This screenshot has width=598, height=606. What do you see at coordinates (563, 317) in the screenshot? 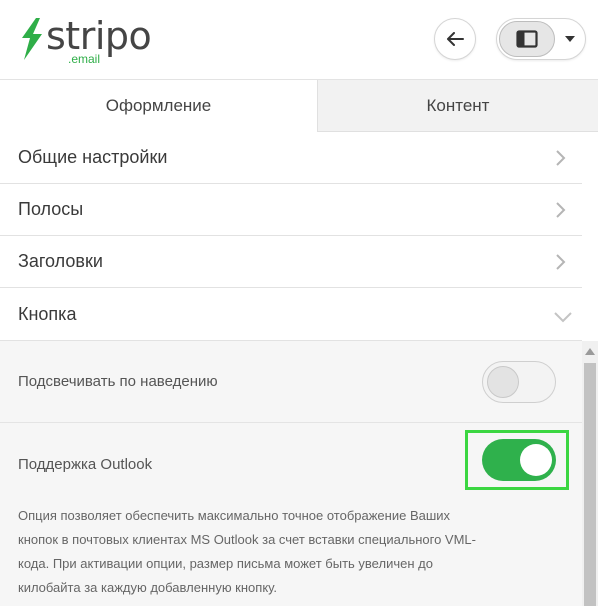
I see `chevron-down-icon` at bounding box center [563, 317].